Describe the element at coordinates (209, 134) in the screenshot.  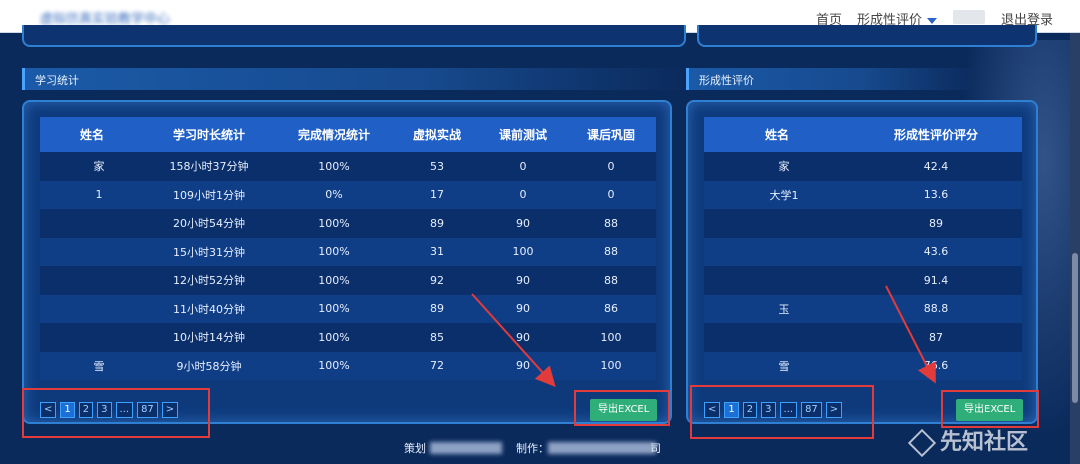
I see `column-header: 学习时长统计` at that location.